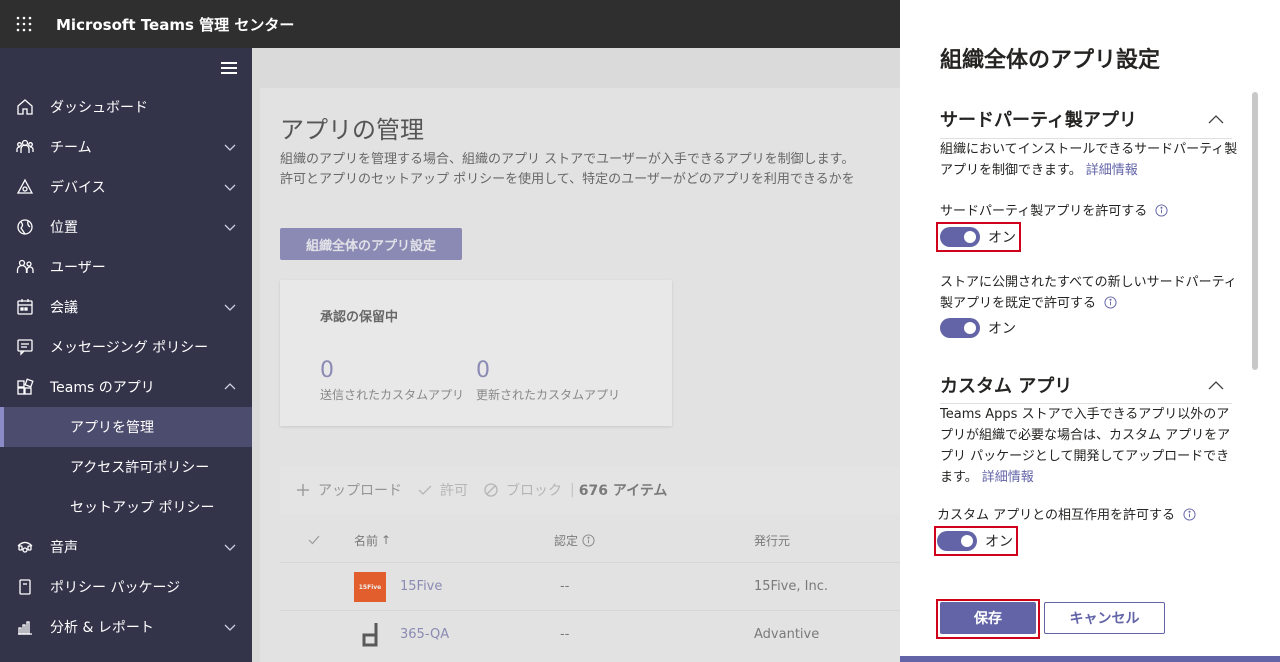  What do you see at coordinates (454, 491) in the screenshot?
I see `allow-label: 許可` at bounding box center [454, 491].